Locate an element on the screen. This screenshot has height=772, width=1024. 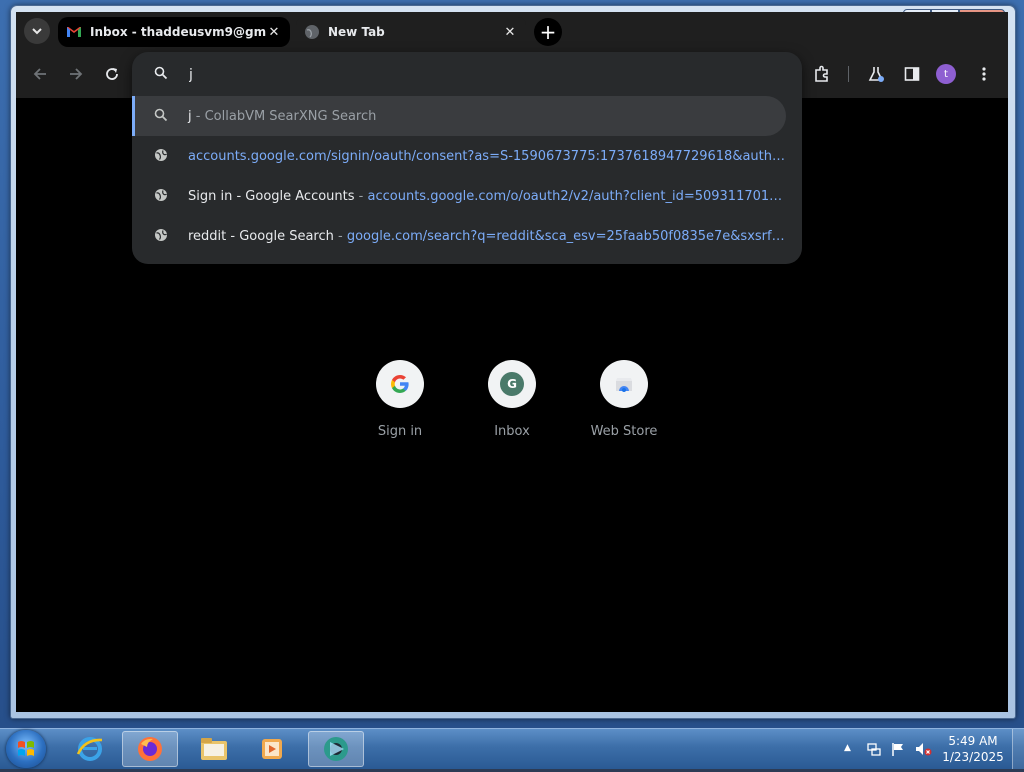
shortcut-label: Sign in is located at coordinates (400, 431).